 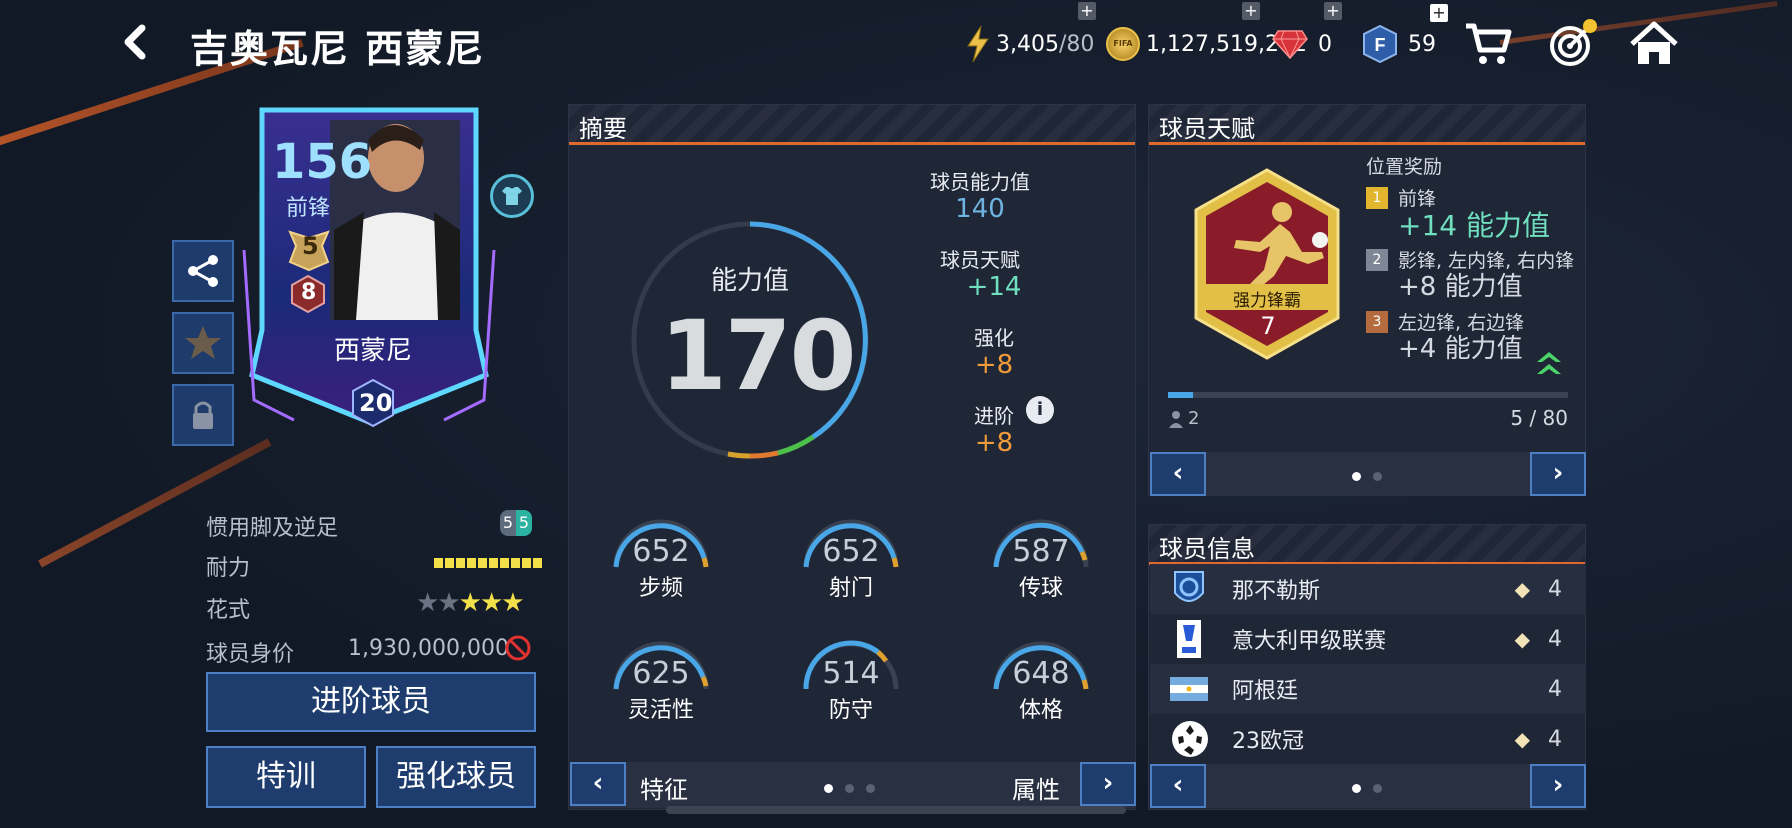 I want to click on enhance-player-button: 强化球员, so click(x=456, y=777).